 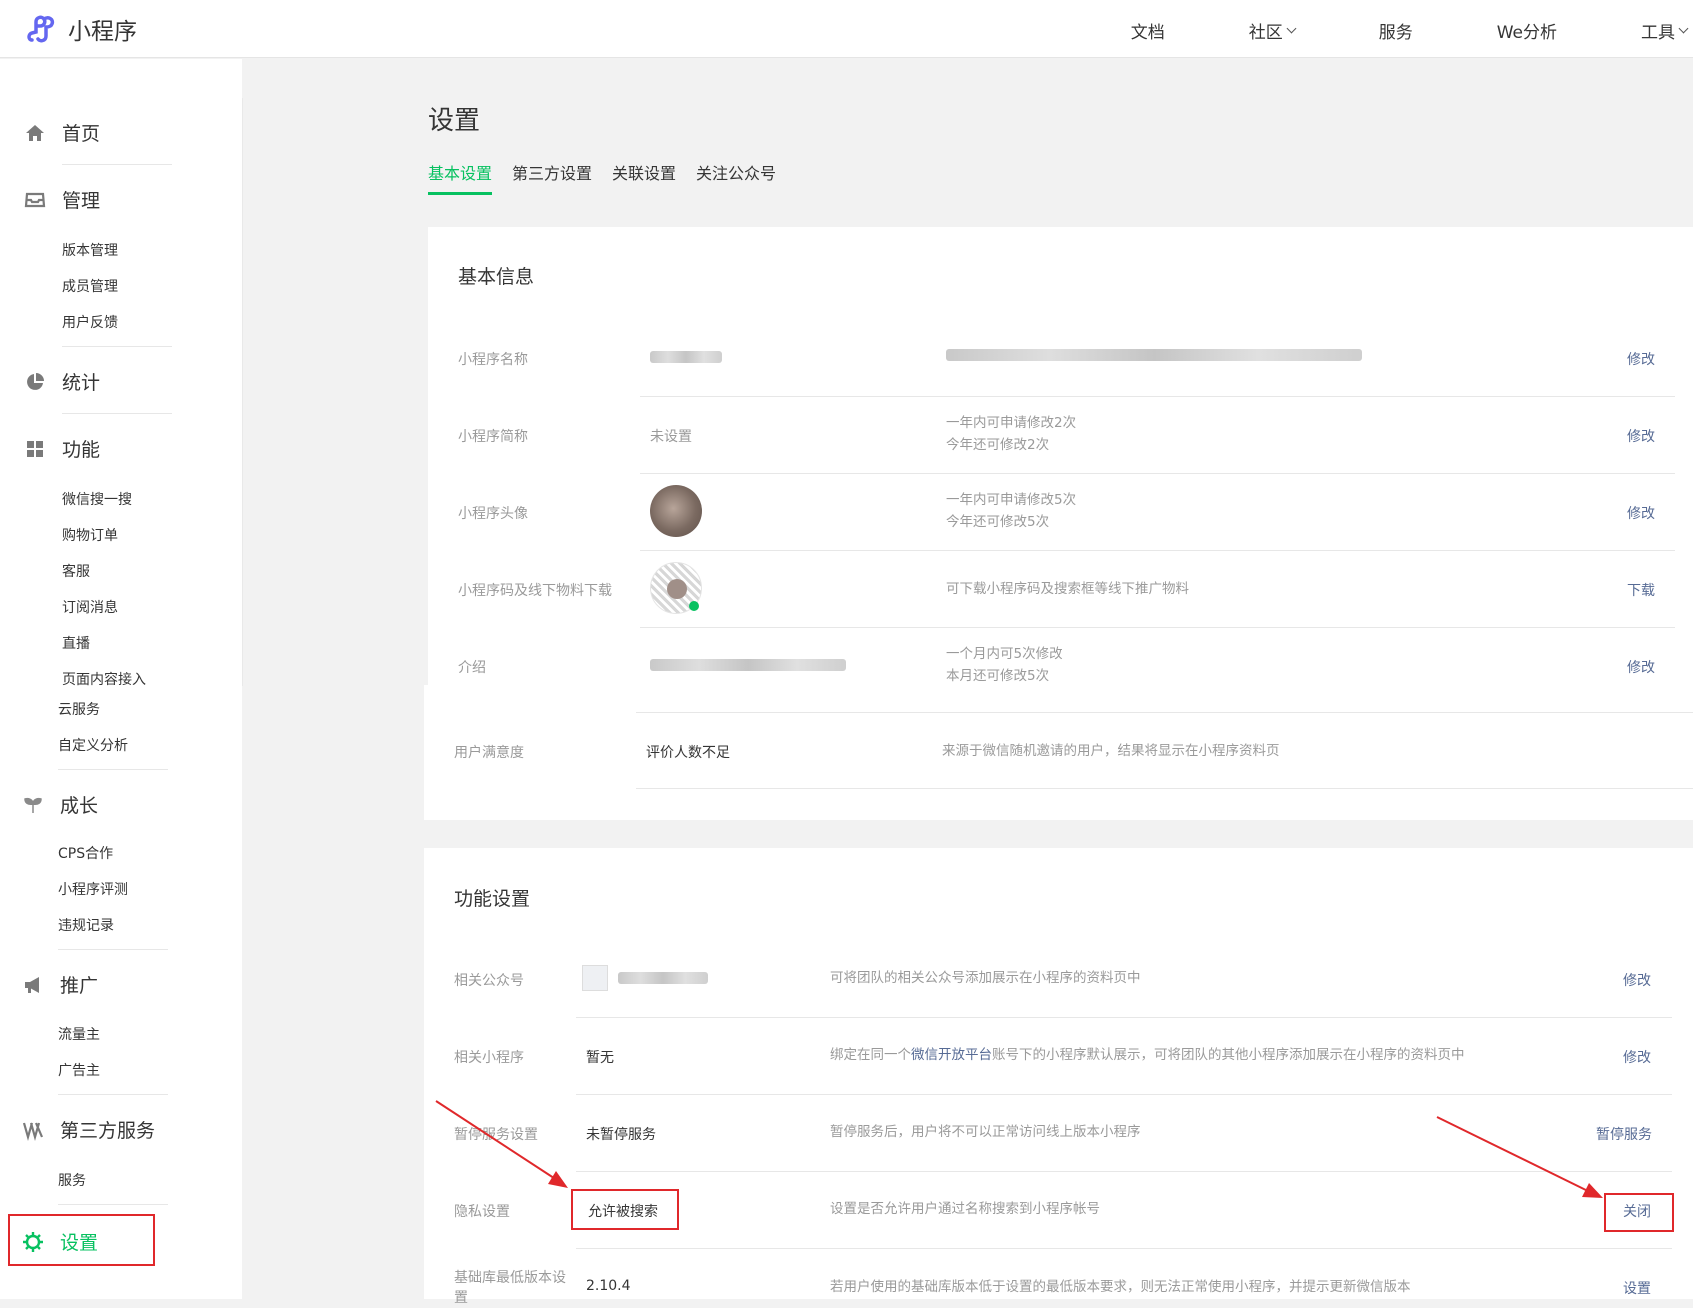 What do you see at coordinates (748, 667) in the screenshot?
I see `intro-value` at bounding box center [748, 667].